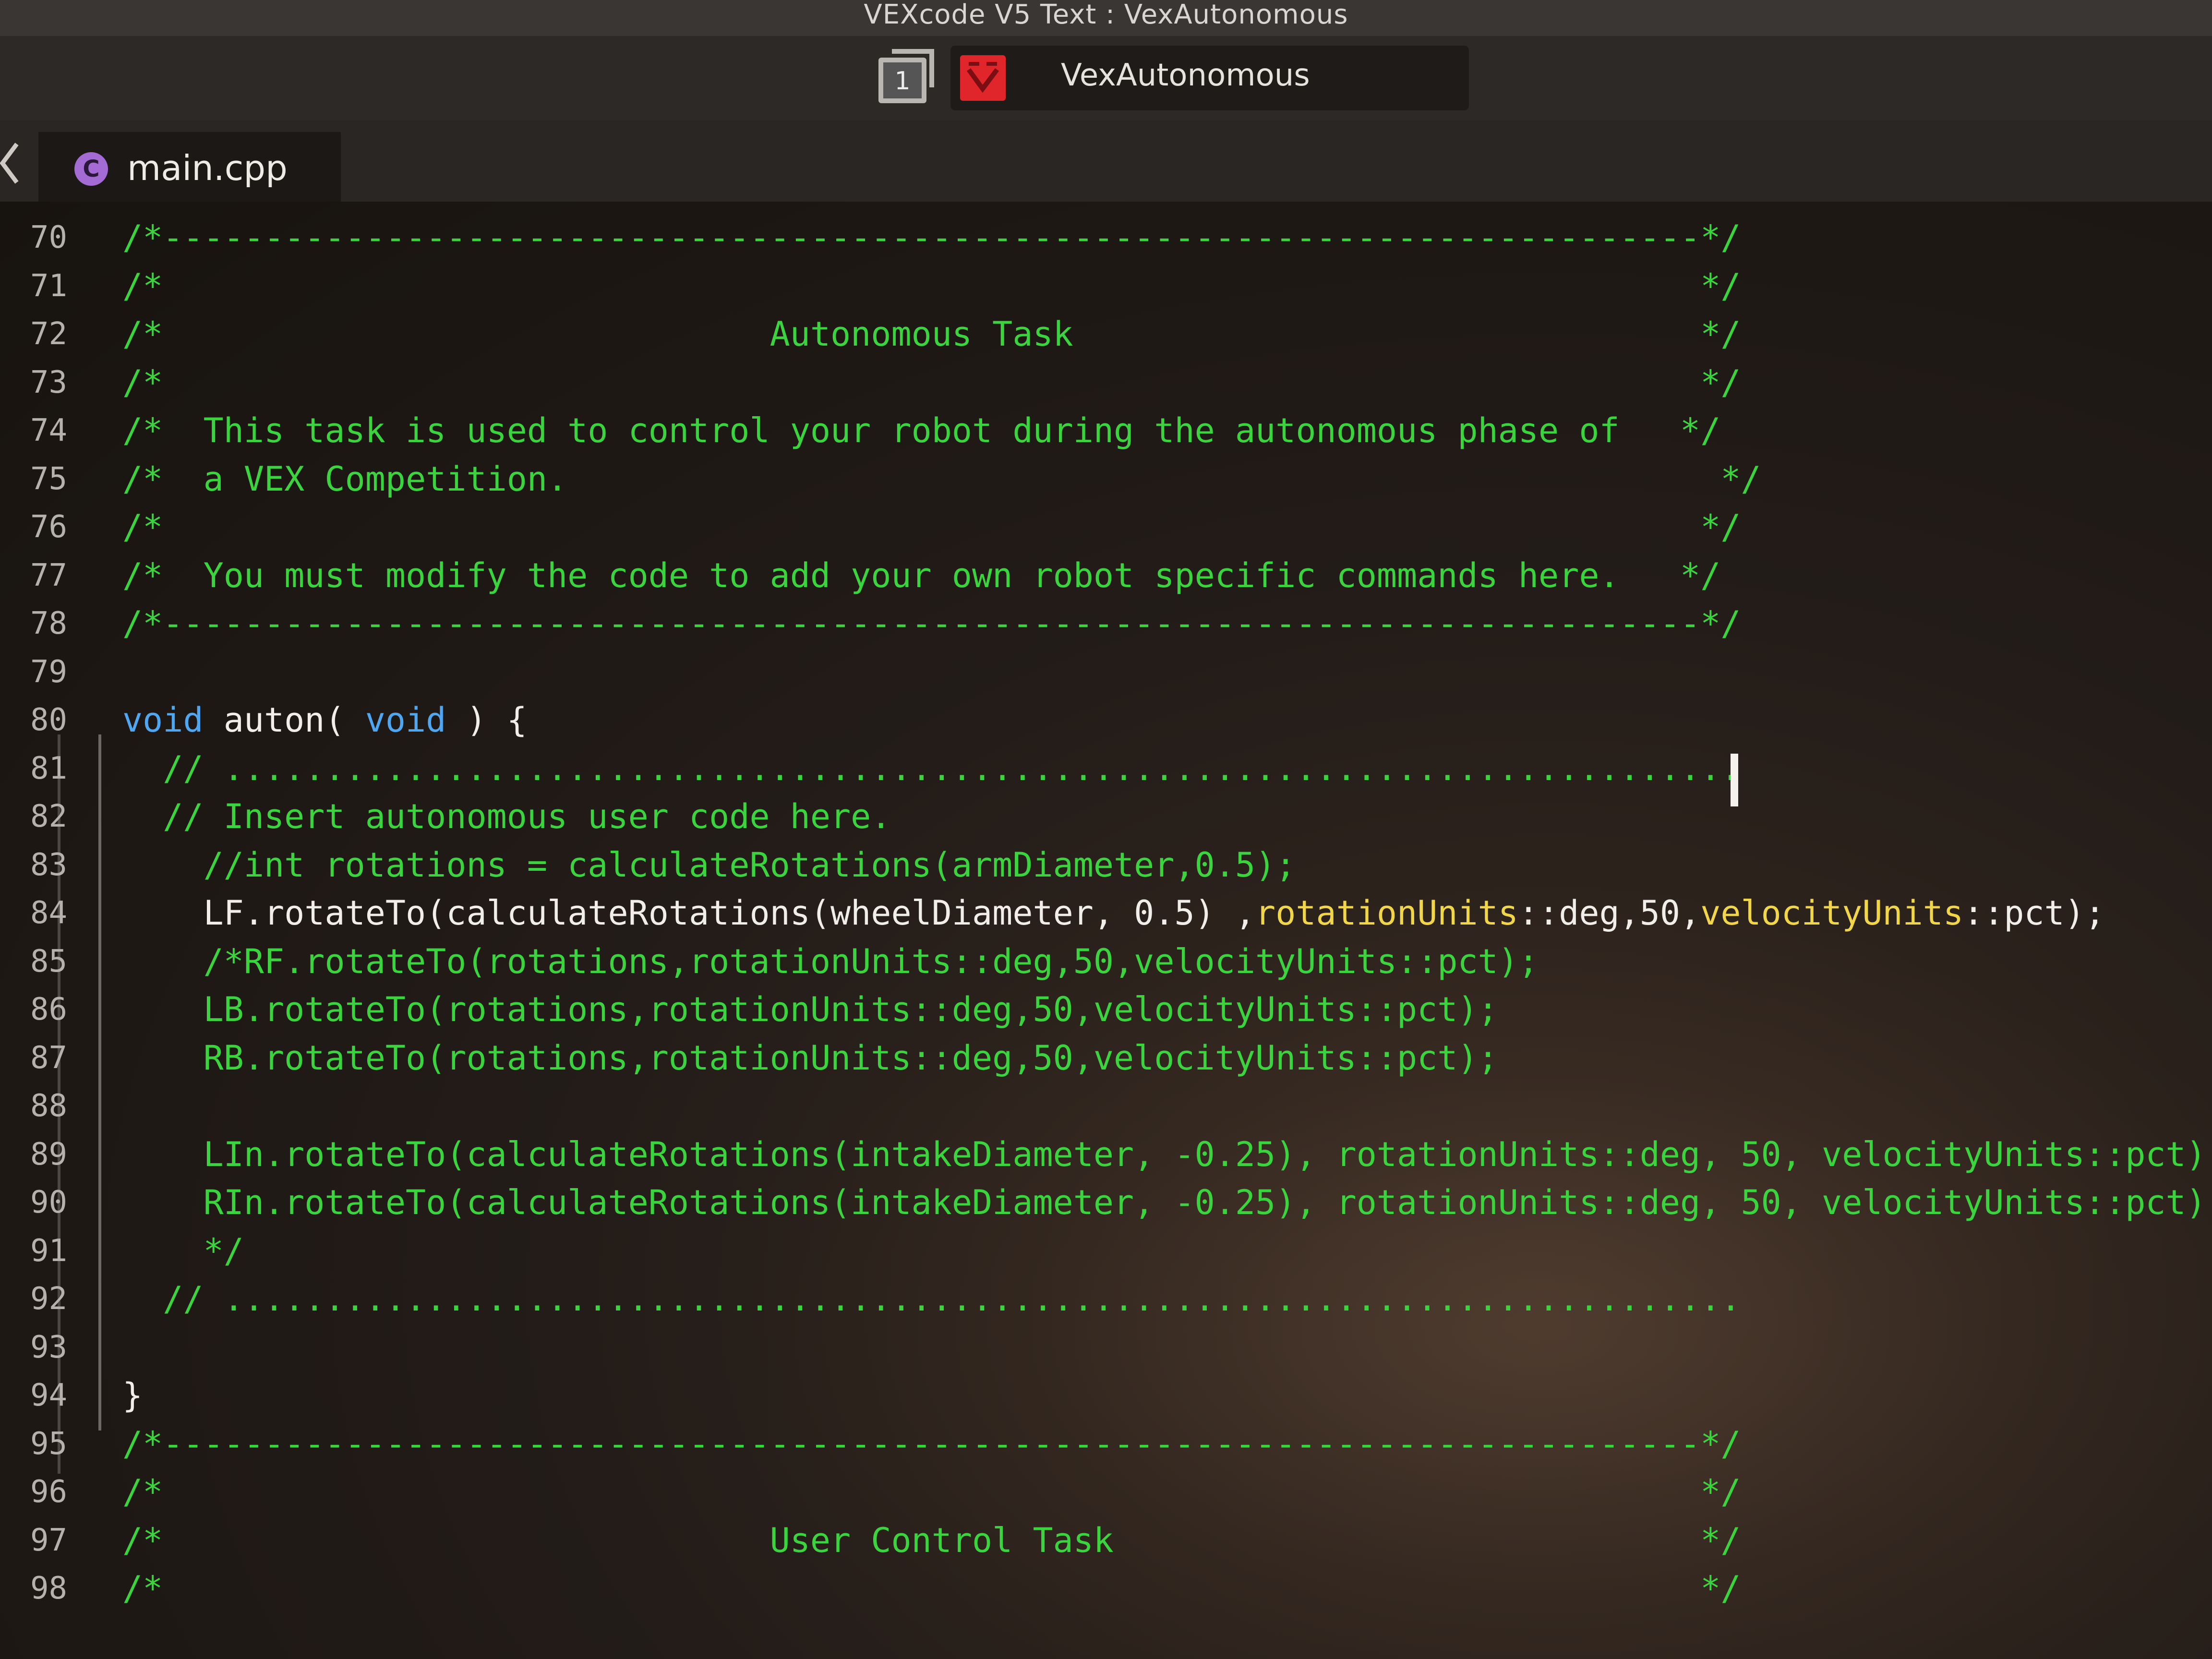  I want to click on project-tab: VexAutonomous, so click(1209, 78).